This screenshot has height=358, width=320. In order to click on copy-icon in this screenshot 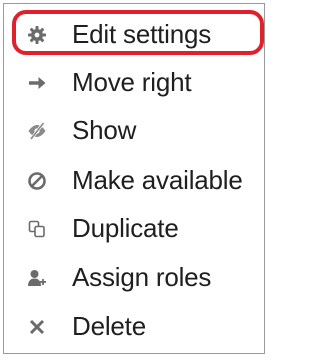, I will do `click(37, 229)`.